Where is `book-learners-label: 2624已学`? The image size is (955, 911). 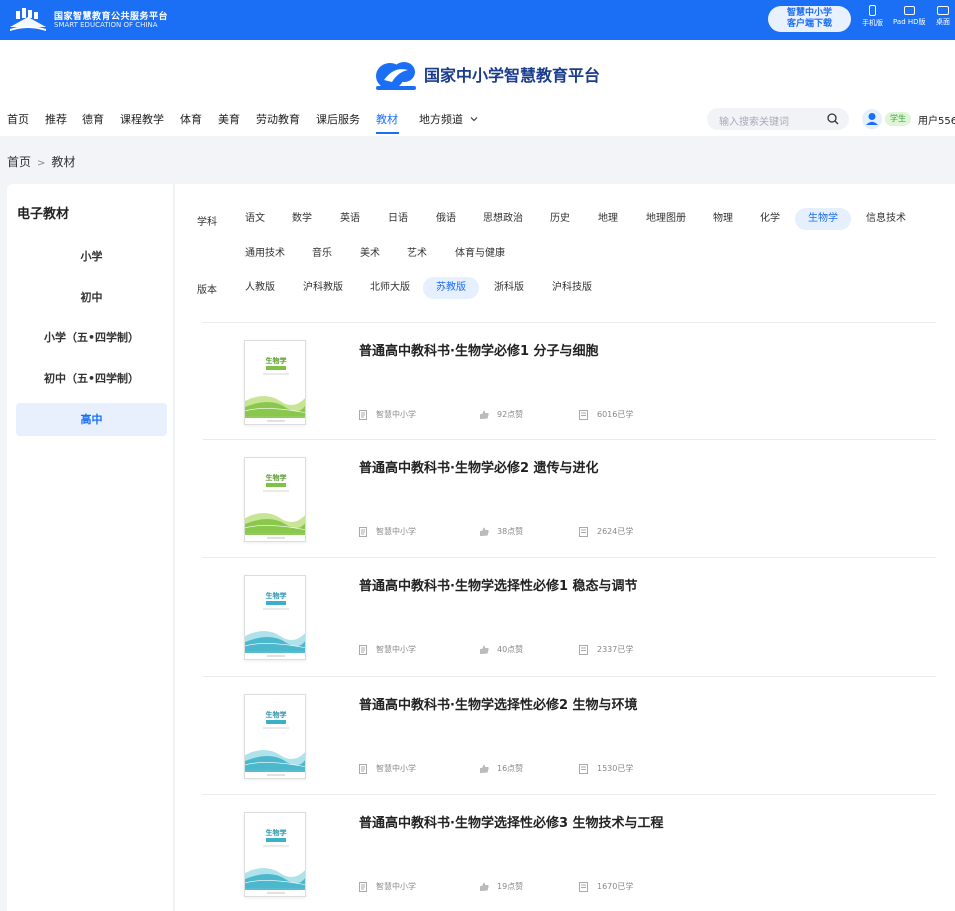
book-learners-label: 2624已学 is located at coordinates (615, 531).